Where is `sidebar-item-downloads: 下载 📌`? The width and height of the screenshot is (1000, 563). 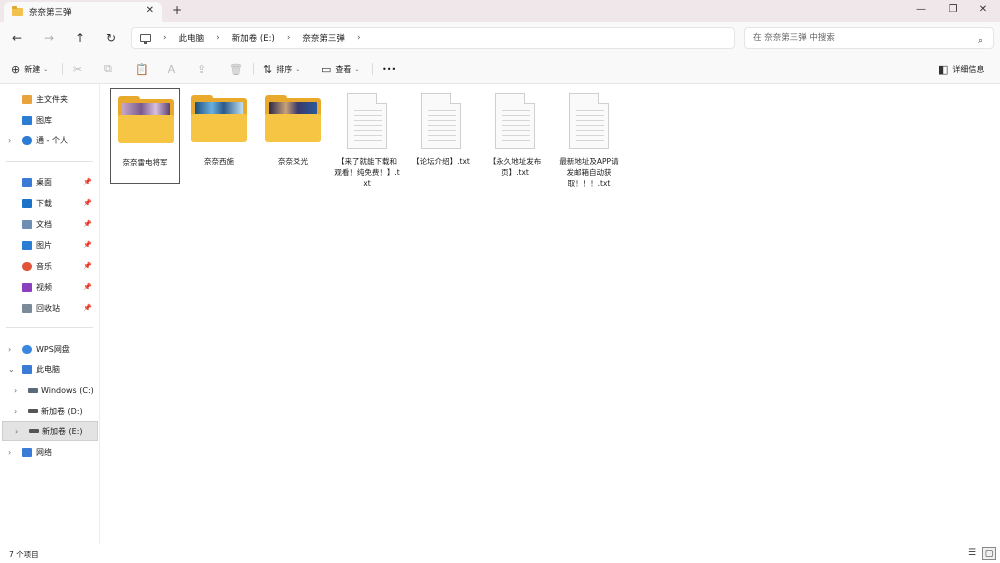
sidebar-item-downloads: 下载 📌 is located at coordinates (50, 203).